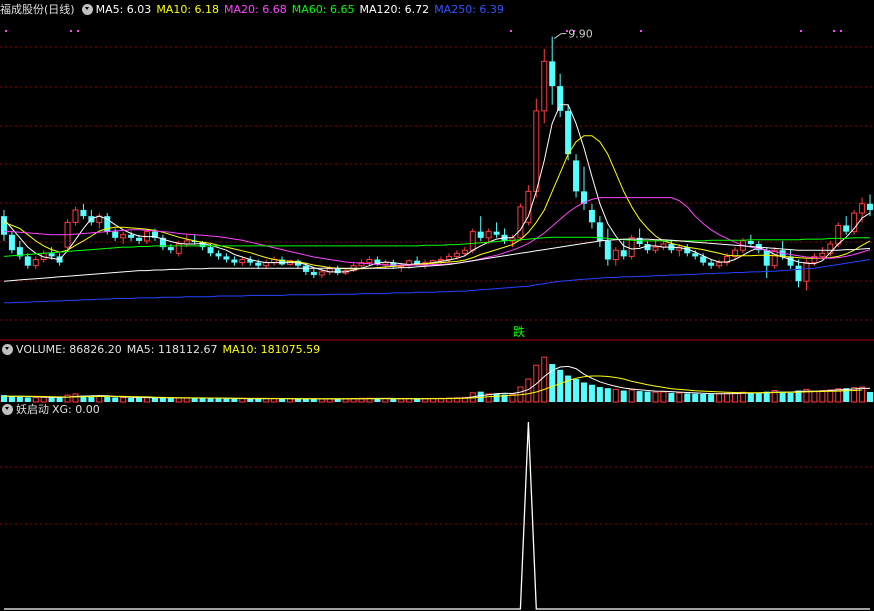 The image size is (874, 611). What do you see at coordinates (323, 9) in the screenshot?
I see `ma60-value: MA60: 6.65` at bounding box center [323, 9].